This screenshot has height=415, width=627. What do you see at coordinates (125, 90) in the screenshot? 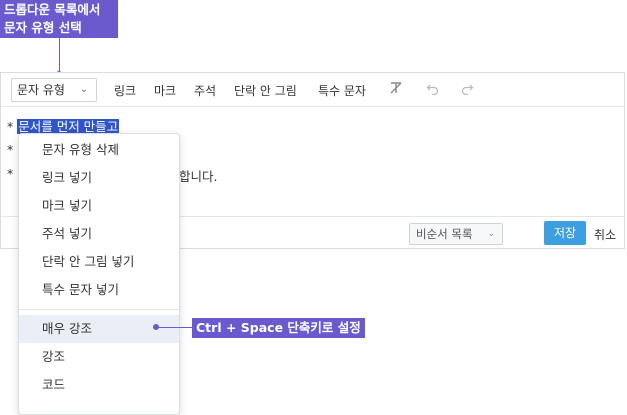
I see `link-button: 링크` at bounding box center [125, 90].